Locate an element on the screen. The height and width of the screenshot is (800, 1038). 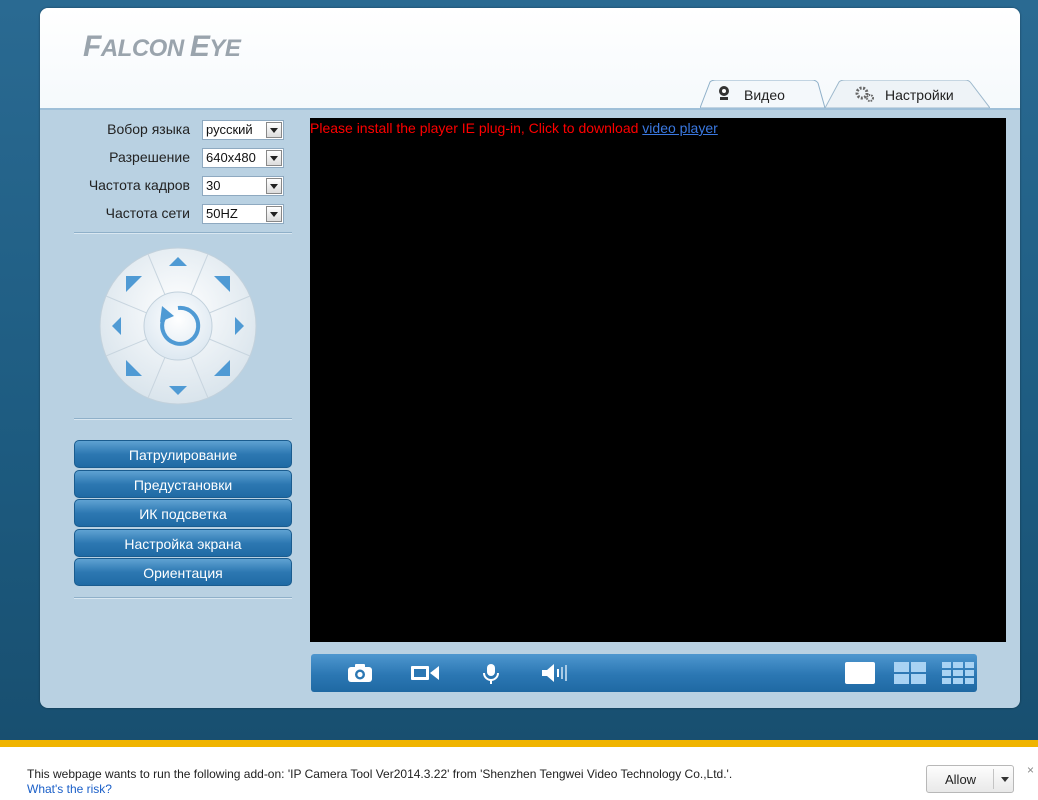
plugin-download-link: video player is located at coordinates (680, 128).